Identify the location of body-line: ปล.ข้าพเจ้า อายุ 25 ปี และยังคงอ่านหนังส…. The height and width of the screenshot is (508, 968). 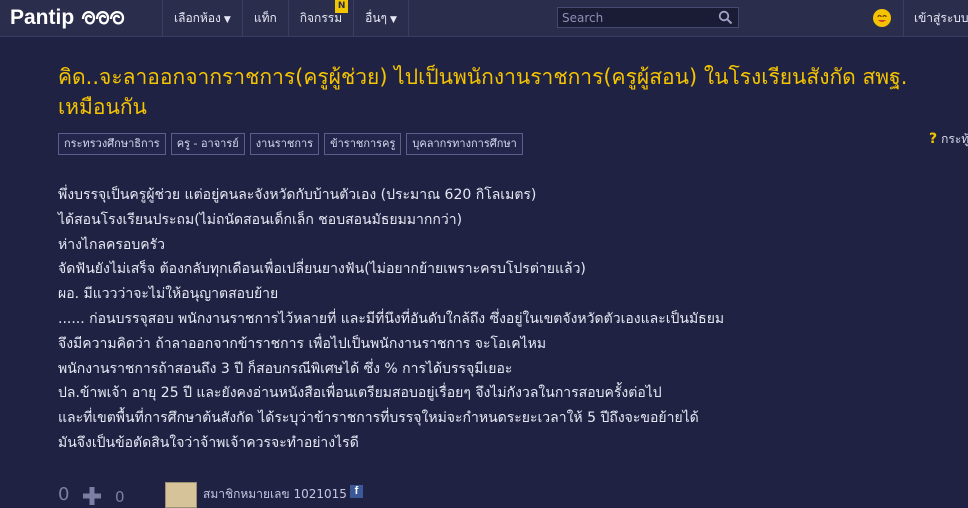
(360, 393).